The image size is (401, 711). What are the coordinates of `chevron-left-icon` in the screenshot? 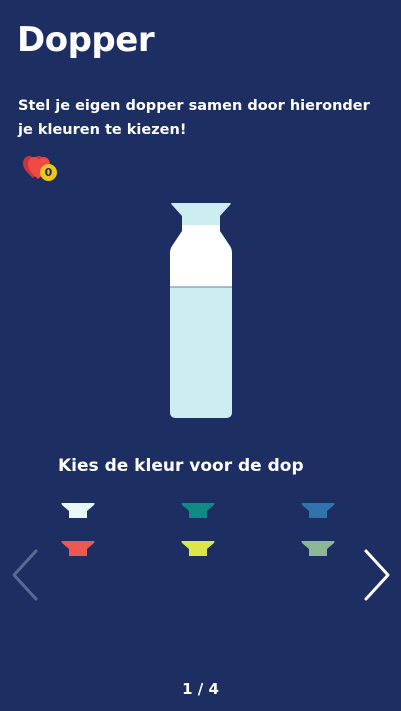 It's located at (25, 575).